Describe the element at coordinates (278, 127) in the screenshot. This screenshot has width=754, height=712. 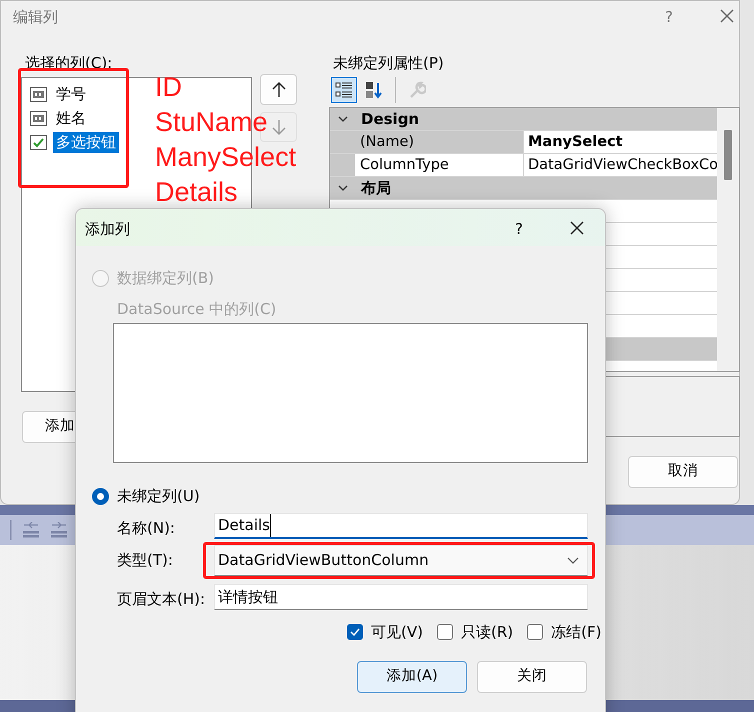
I see `arrow-down-icon` at that location.